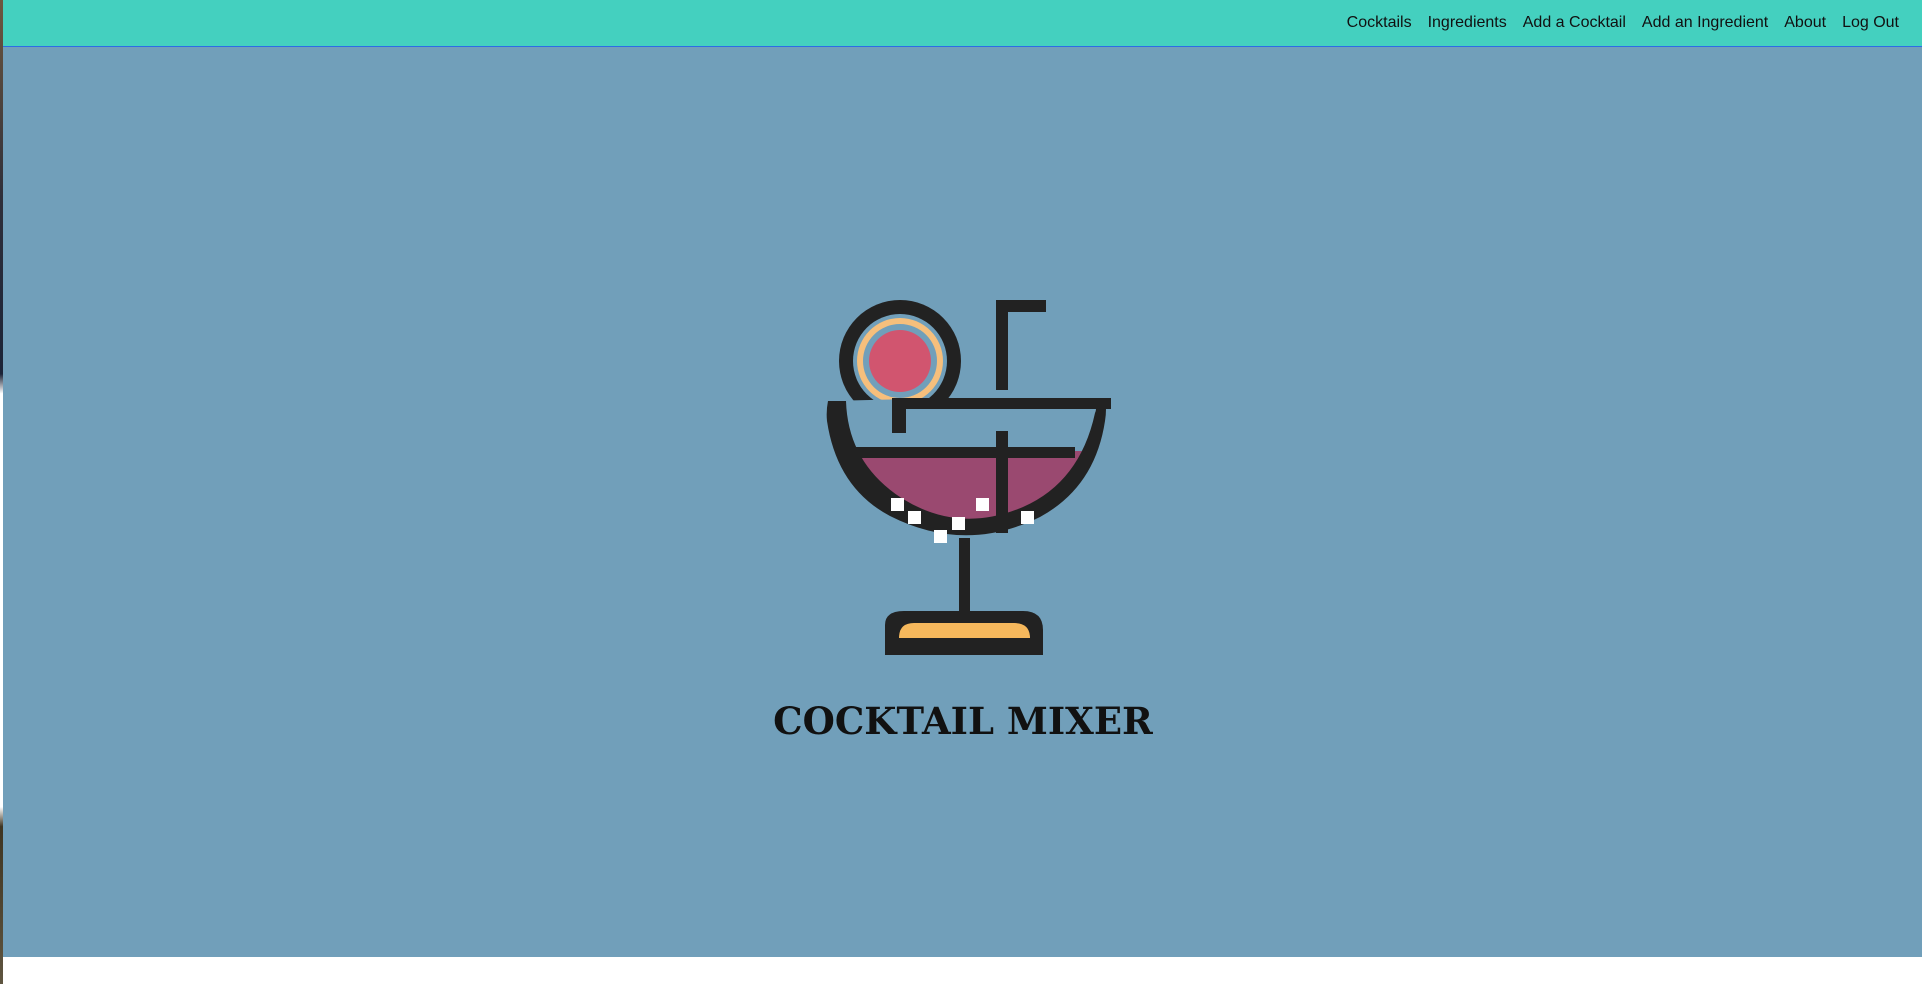 The width and height of the screenshot is (1922, 984). I want to click on glass-stem, so click(964, 578).